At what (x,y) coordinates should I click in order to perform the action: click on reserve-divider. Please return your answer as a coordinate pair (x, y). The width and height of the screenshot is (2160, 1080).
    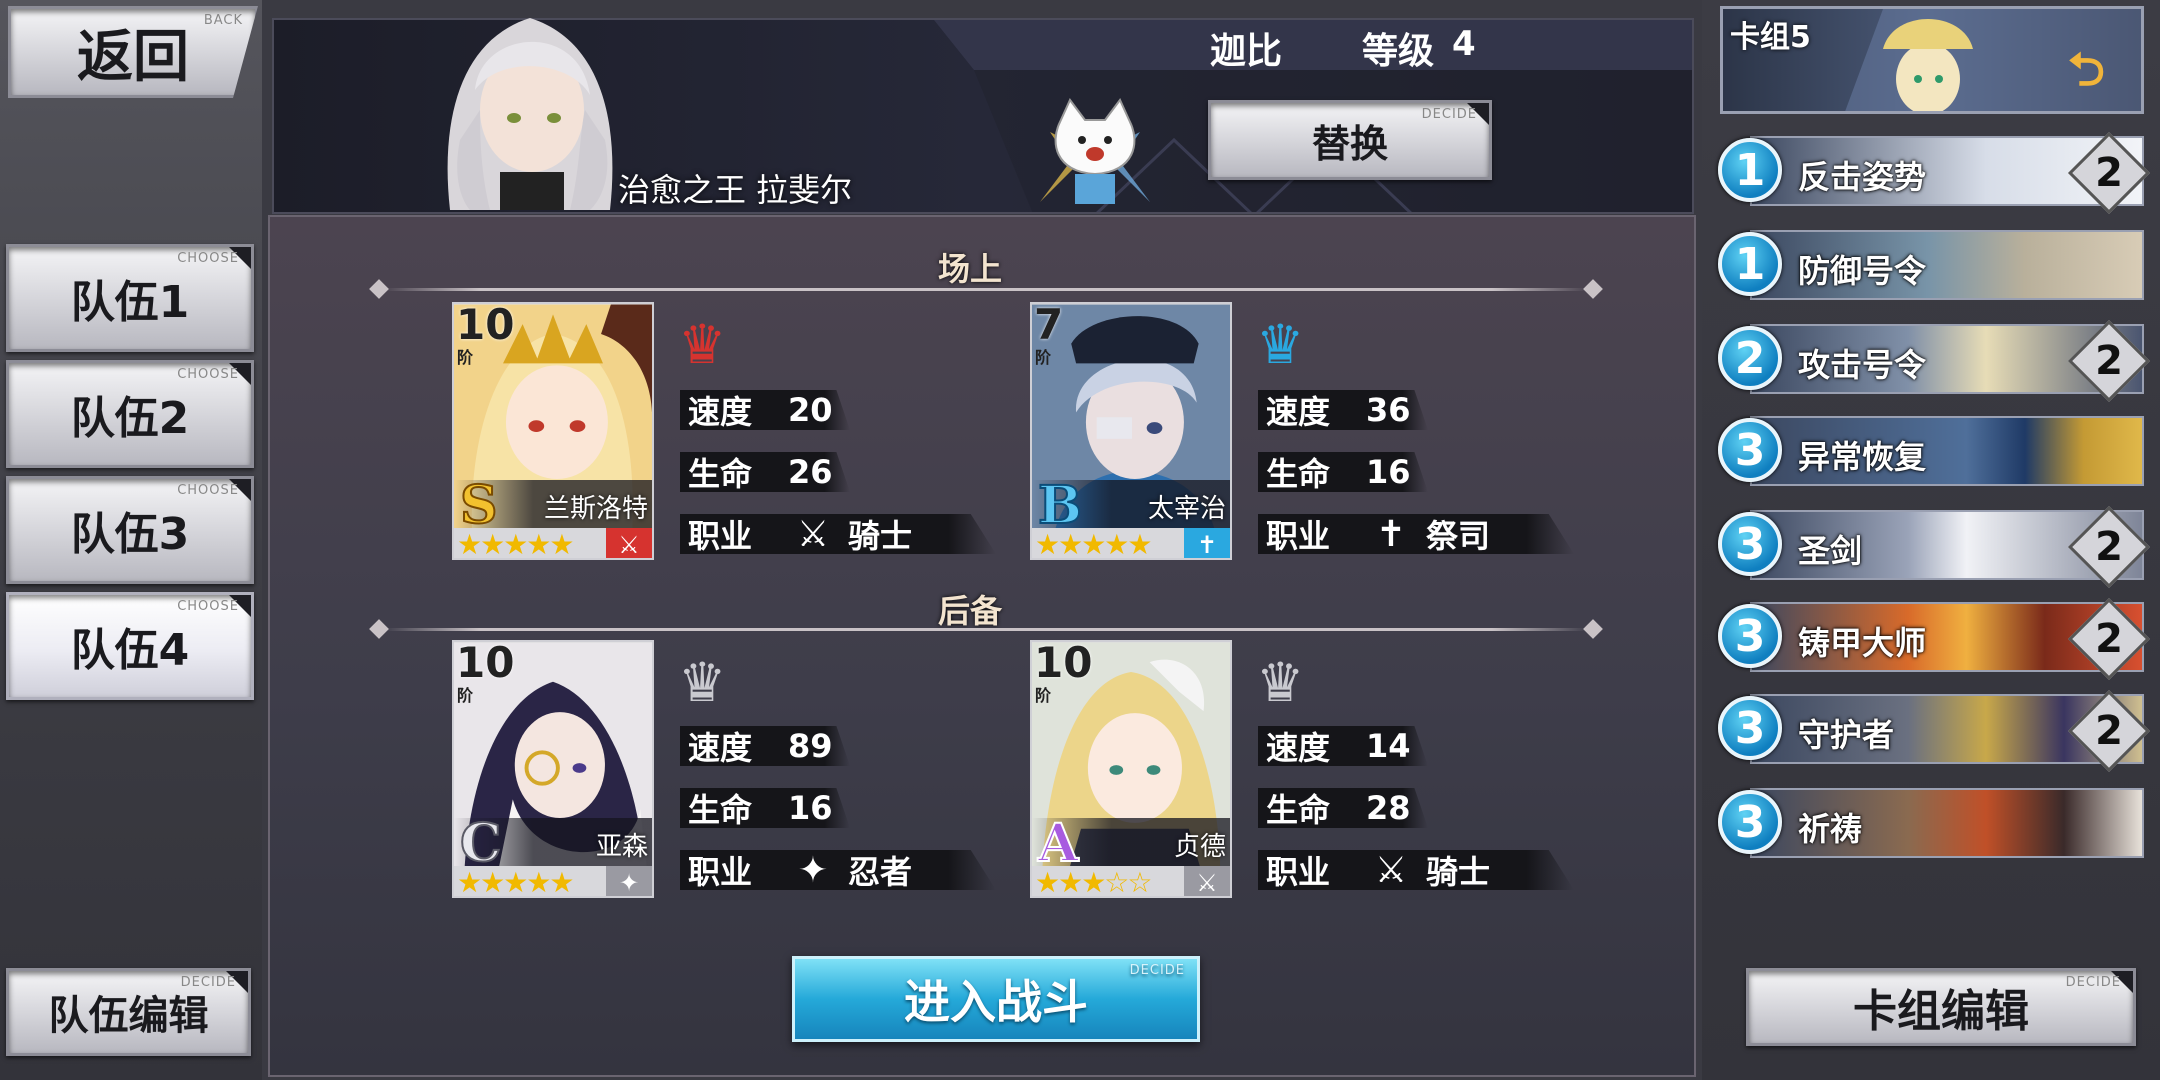
    Looking at the image, I should click on (986, 629).